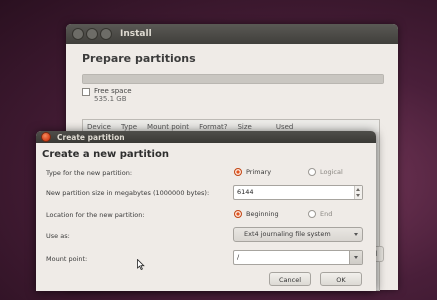  Describe the element at coordinates (287, 234) in the screenshot. I see `use-as-value: Ext4 journaling file system` at that location.